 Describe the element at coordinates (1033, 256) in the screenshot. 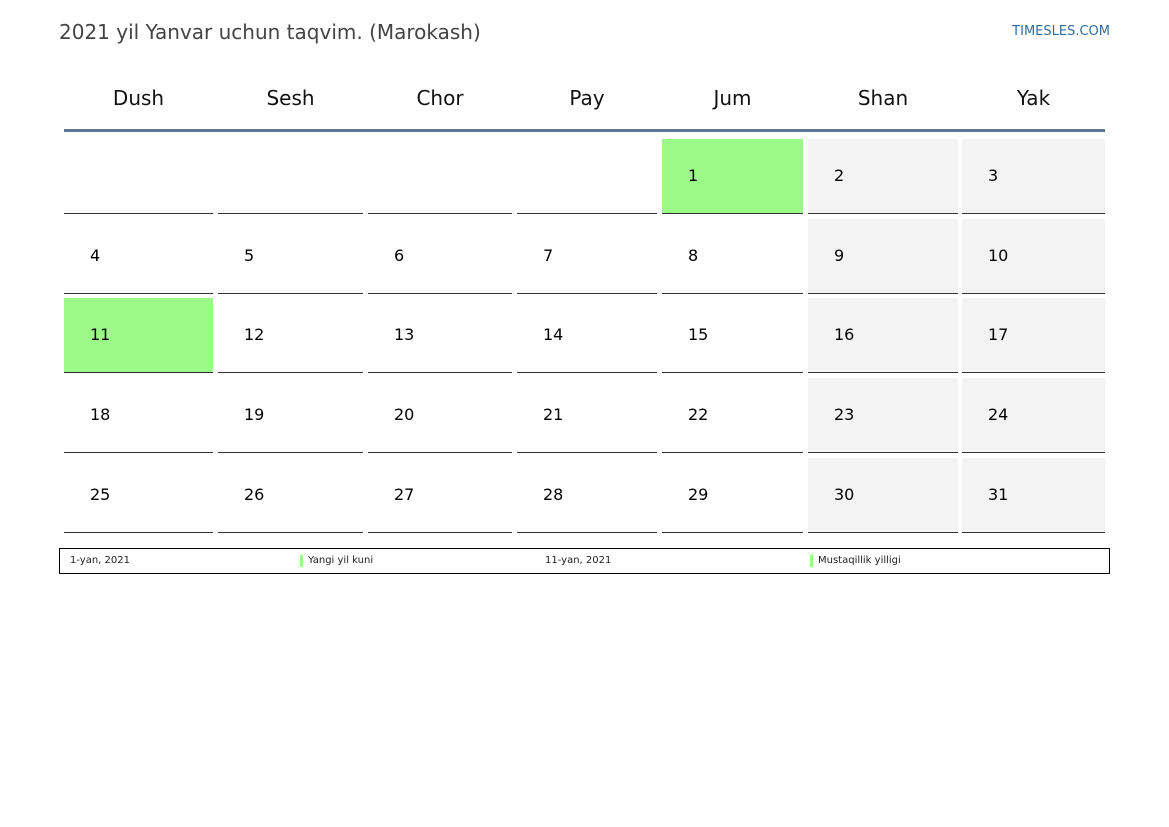

I see `day-cell: 10` at that location.